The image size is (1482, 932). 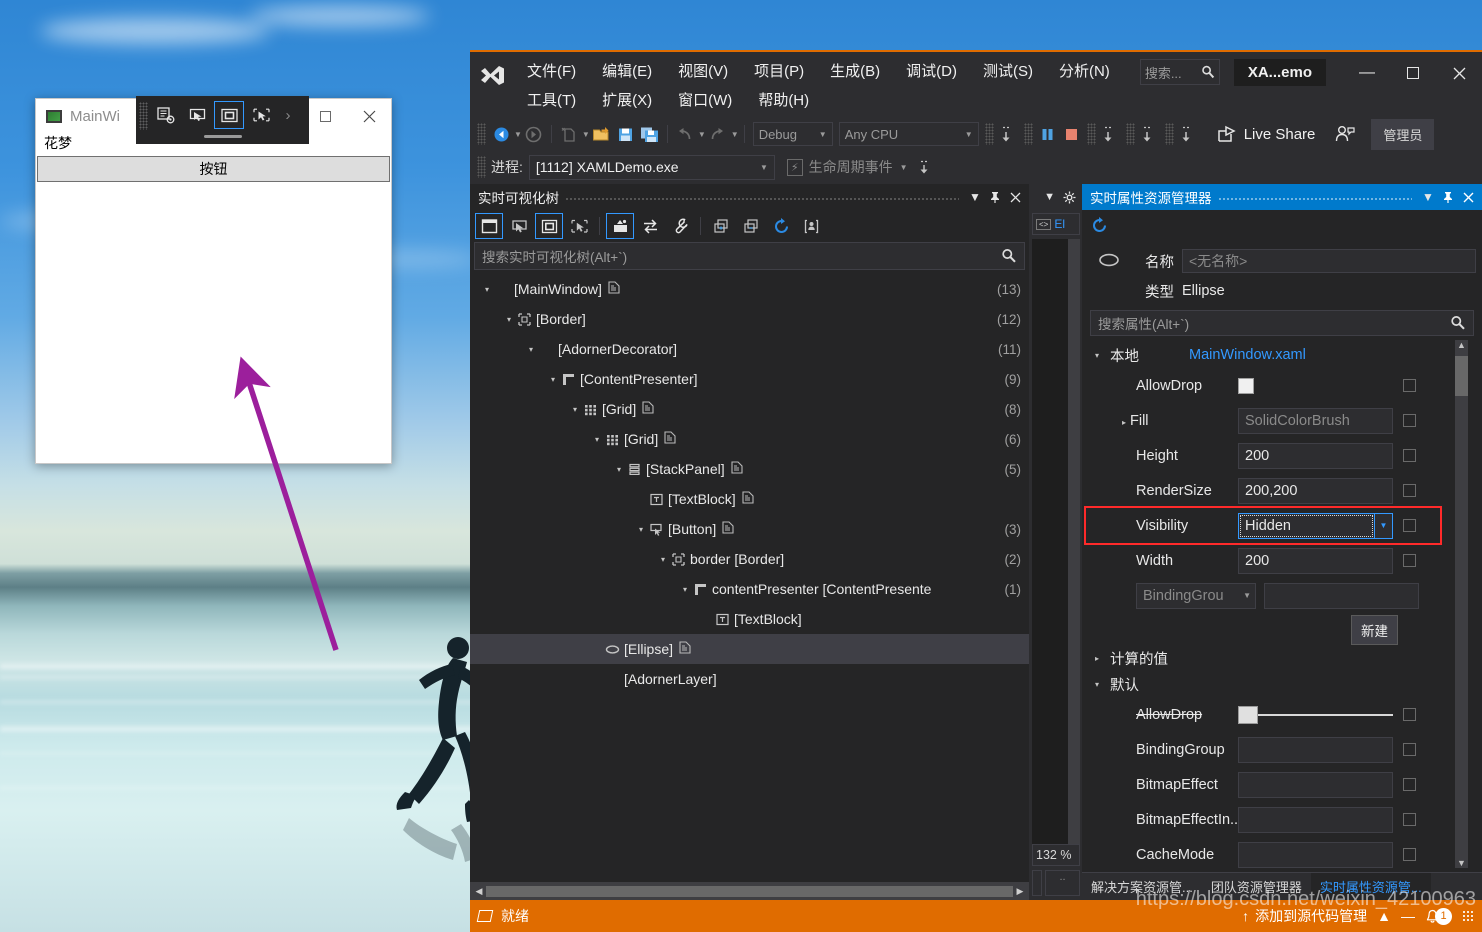 I want to click on refresh-icon, so click(x=1099, y=225).